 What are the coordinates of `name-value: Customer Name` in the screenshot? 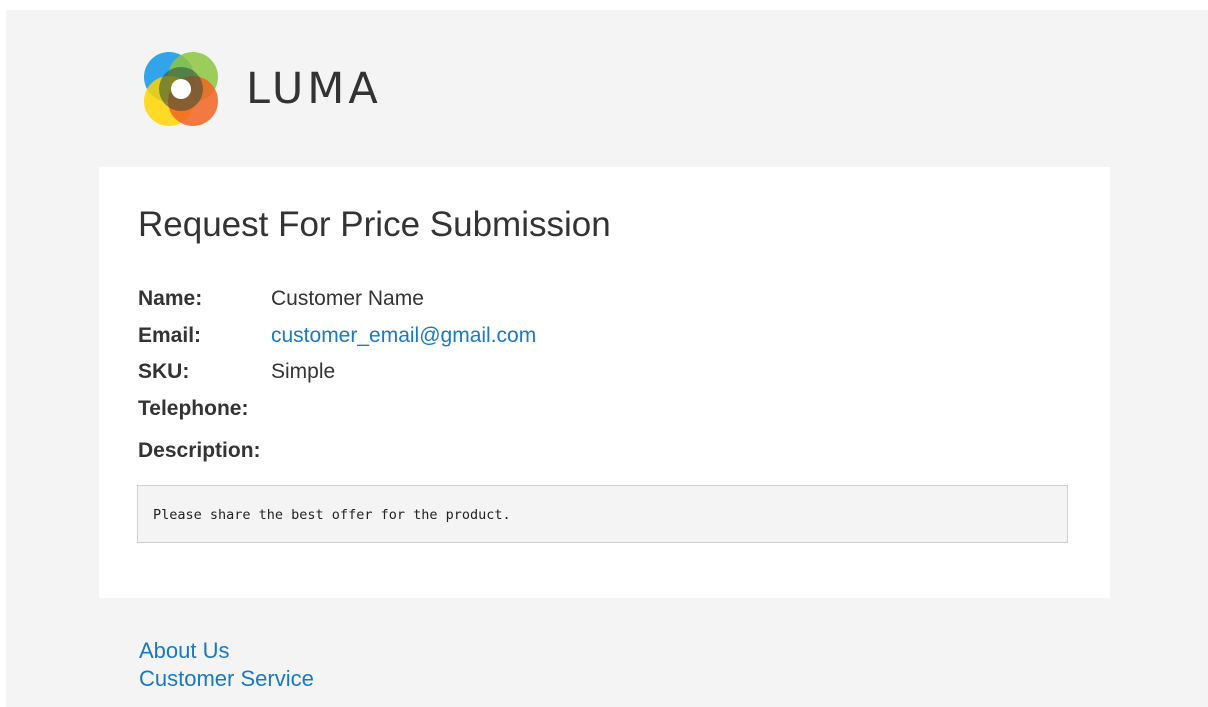 It's located at (347, 299).